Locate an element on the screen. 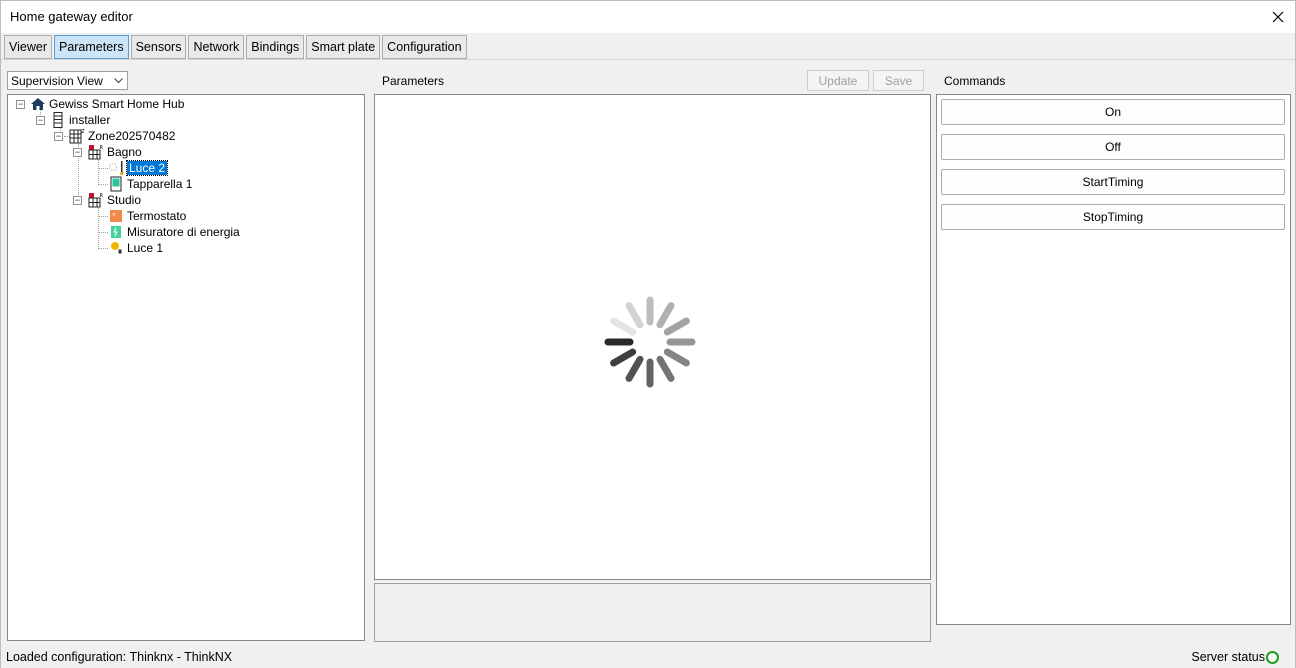 The width and height of the screenshot is (1296, 668). chevron-down-icon is located at coordinates (118, 80).